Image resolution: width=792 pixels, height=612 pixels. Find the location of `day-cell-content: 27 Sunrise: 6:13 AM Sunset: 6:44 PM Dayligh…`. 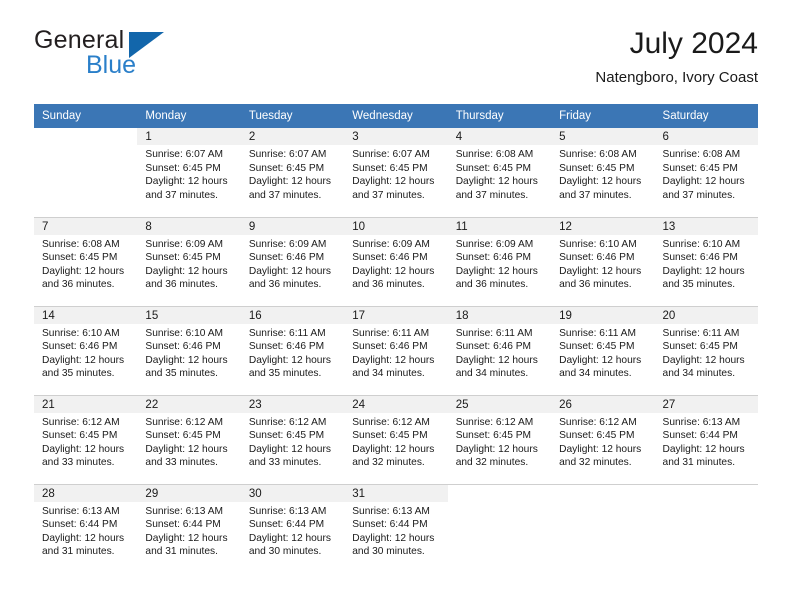

day-cell-content: 27 Sunrise: 6:13 AM Sunset: 6:44 PM Dayligh… is located at coordinates (706, 439).